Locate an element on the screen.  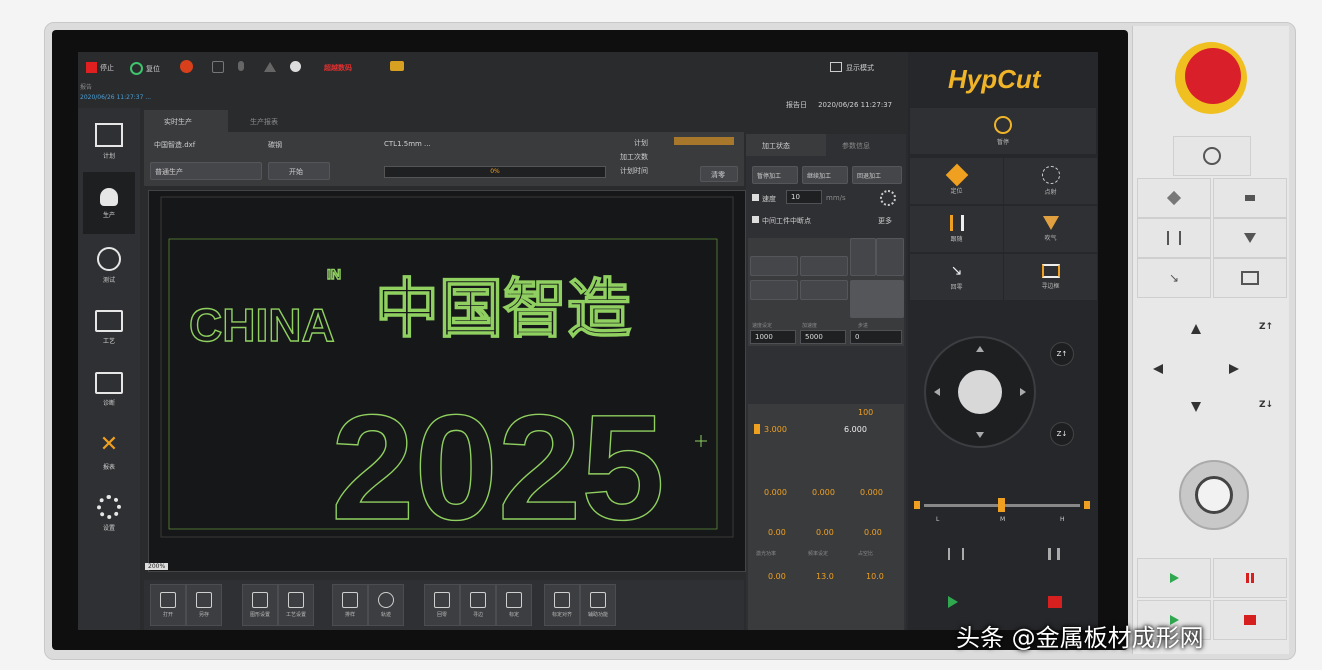
jog-dpad is located at coordinates (980, 392).